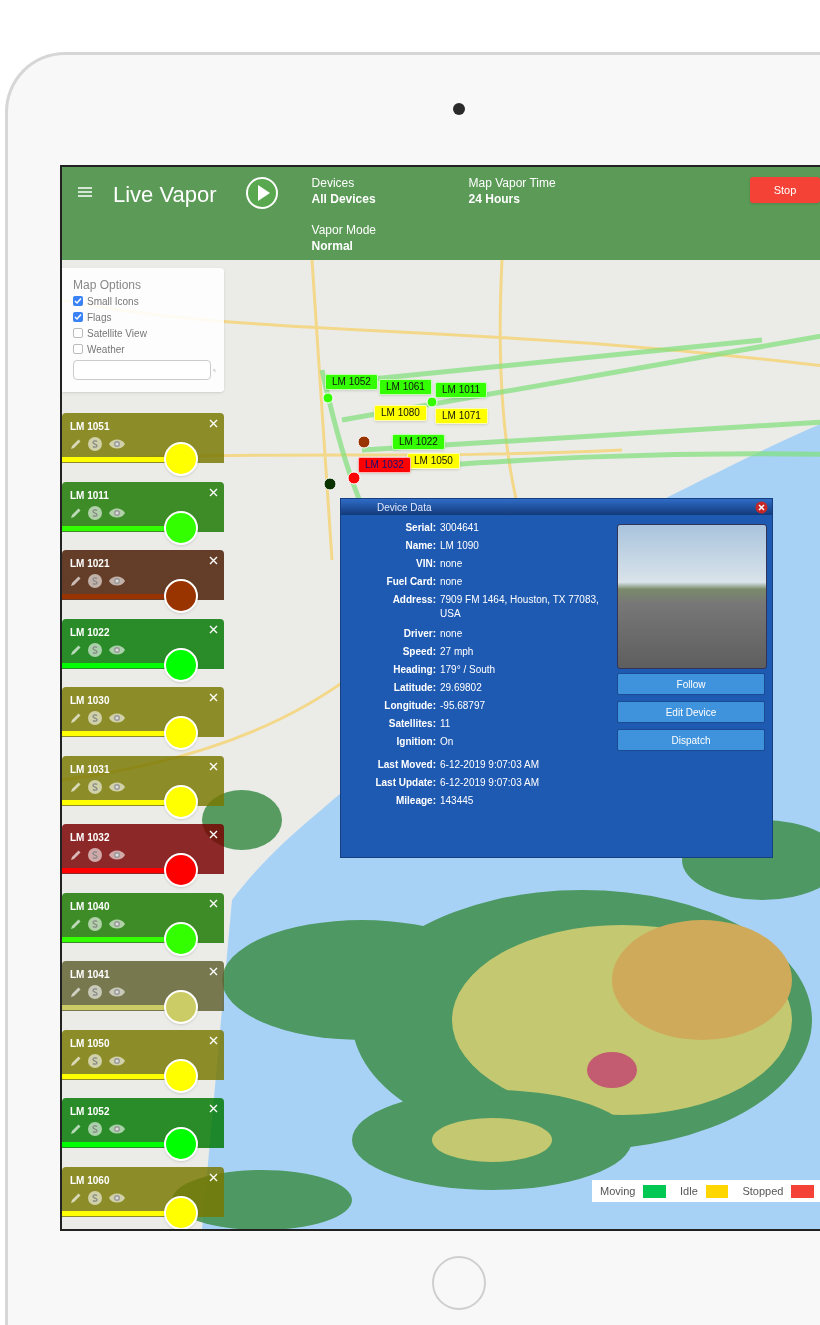  What do you see at coordinates (143, 650) in the screenshot?
I see `device-card: LM 1022` at bounding box center [143, 650].